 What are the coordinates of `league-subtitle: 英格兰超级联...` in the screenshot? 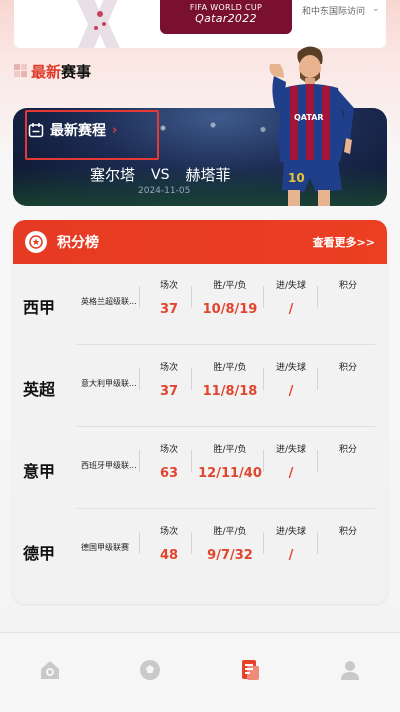 It's located at (109, 301).